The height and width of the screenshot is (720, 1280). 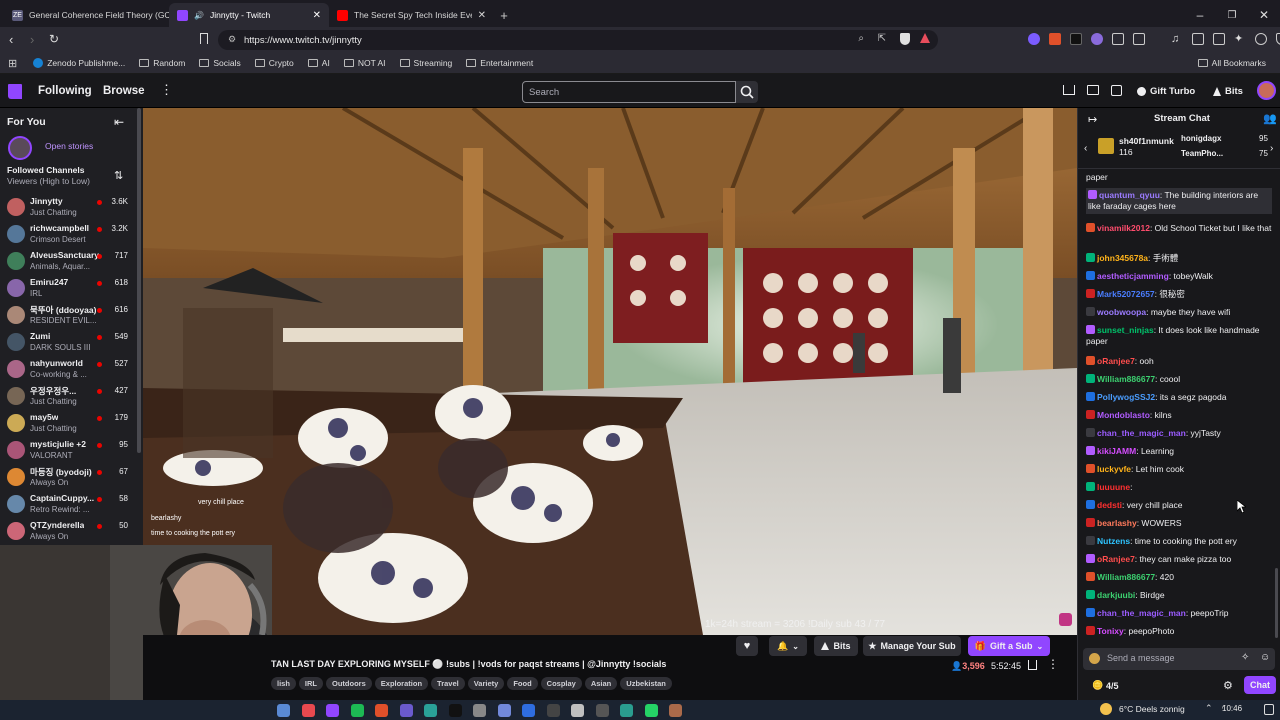 What do you see at coordinates (861, 38) in the screenshot?
I see `zoom-icon: ⌕` at bounding box center [861, 38].